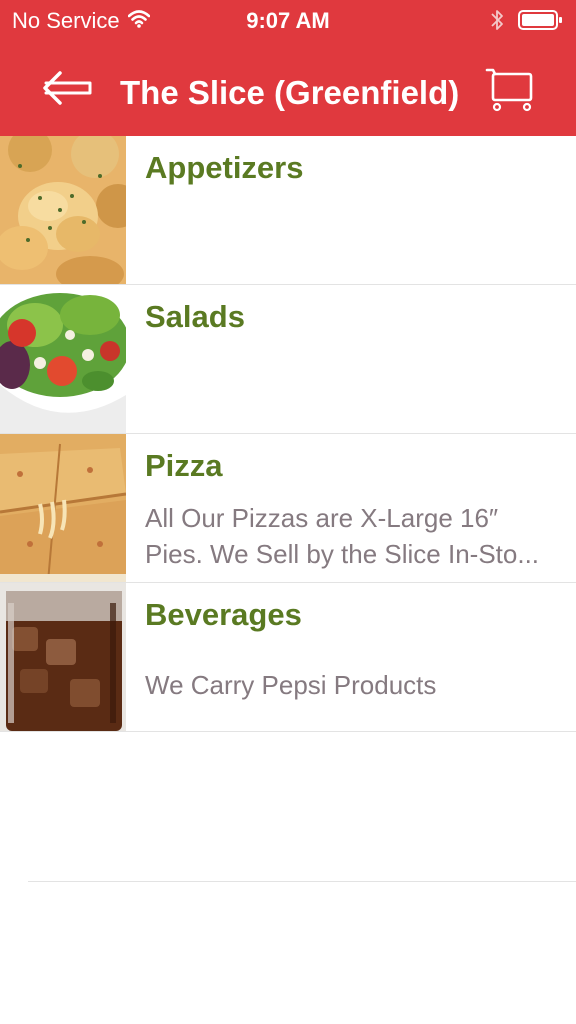  What do you see at coordinates (302, 881) in the screenshot?
I see `empty-row-separator` at bounding box center [302, 881].